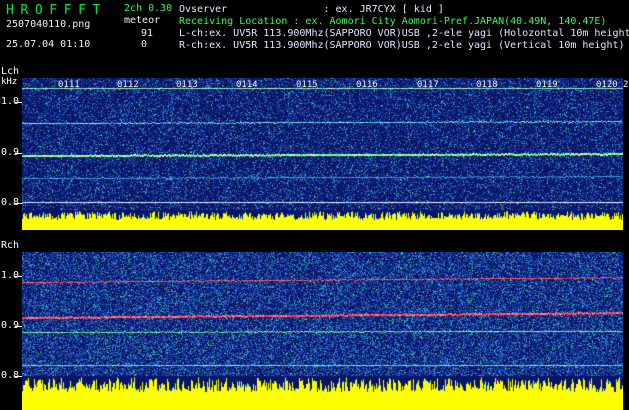 The width and height of the screenshot is (629, 410). Describe the element at coordinates (311, 9) in the screenshot. I see `observer-line: Ovserver : ex. JR7CYX [ kid ]` at that location.